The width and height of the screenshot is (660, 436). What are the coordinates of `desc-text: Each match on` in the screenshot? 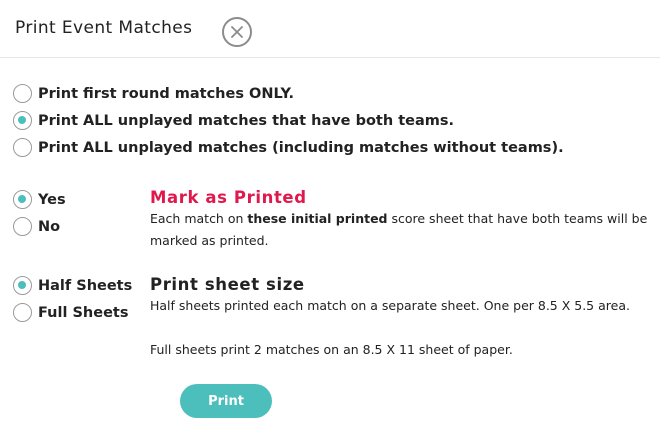 It's located at (199, 218).